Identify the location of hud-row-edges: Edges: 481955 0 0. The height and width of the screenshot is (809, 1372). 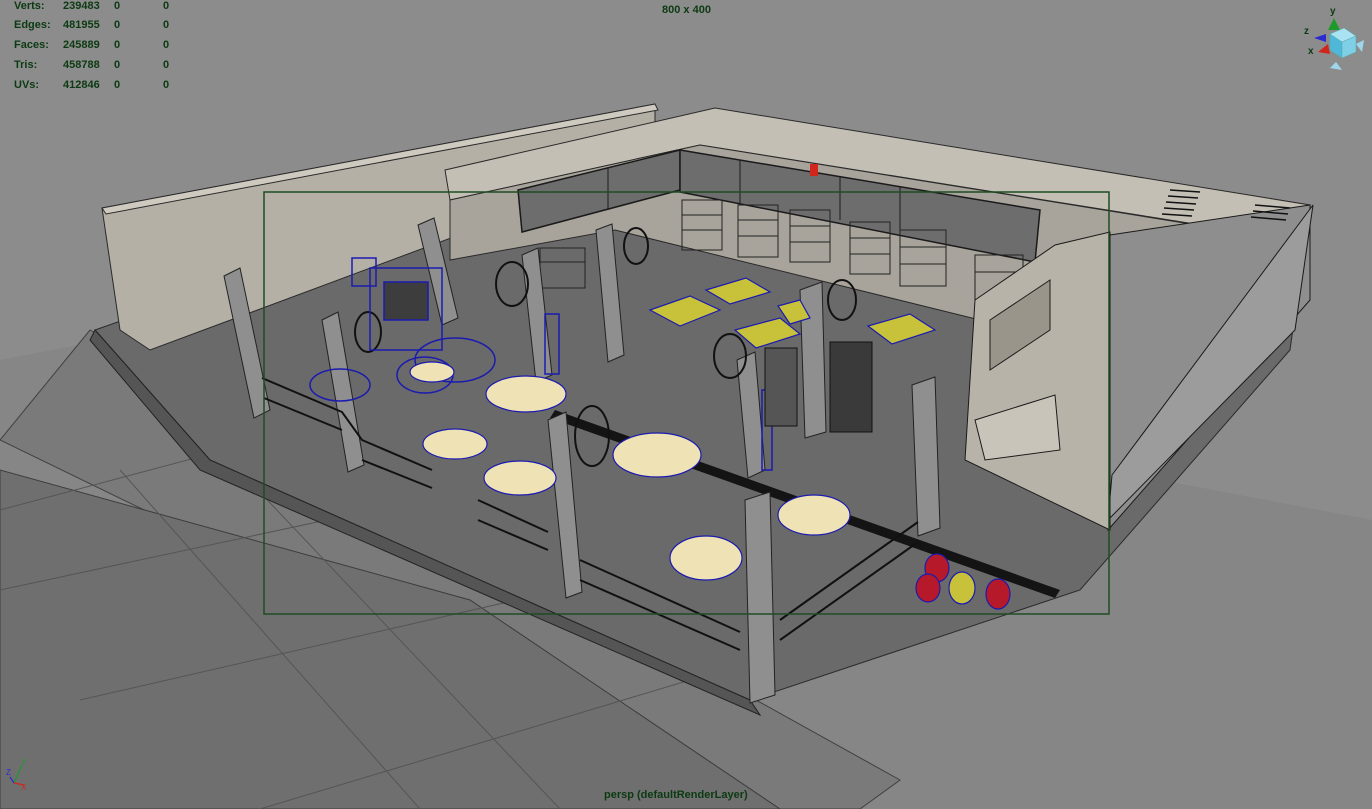
(95, 27).